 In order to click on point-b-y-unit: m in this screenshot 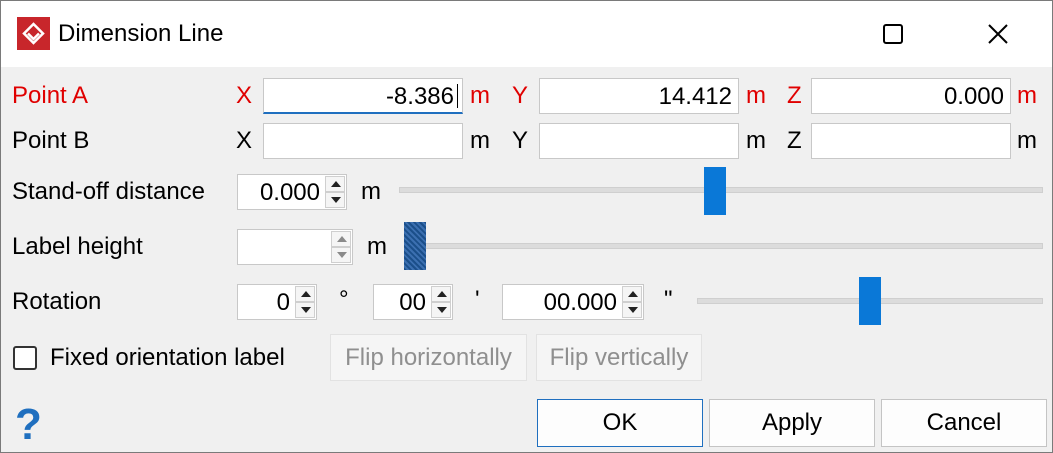, I will do `click(756, 140)`.